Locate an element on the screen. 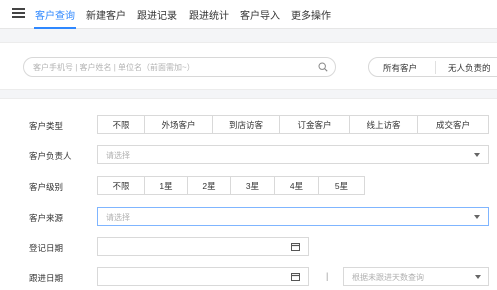 Image resolution: width=497 pixels, height=290 pixels. level-option: 3星 is located at coordinates (253, 185).